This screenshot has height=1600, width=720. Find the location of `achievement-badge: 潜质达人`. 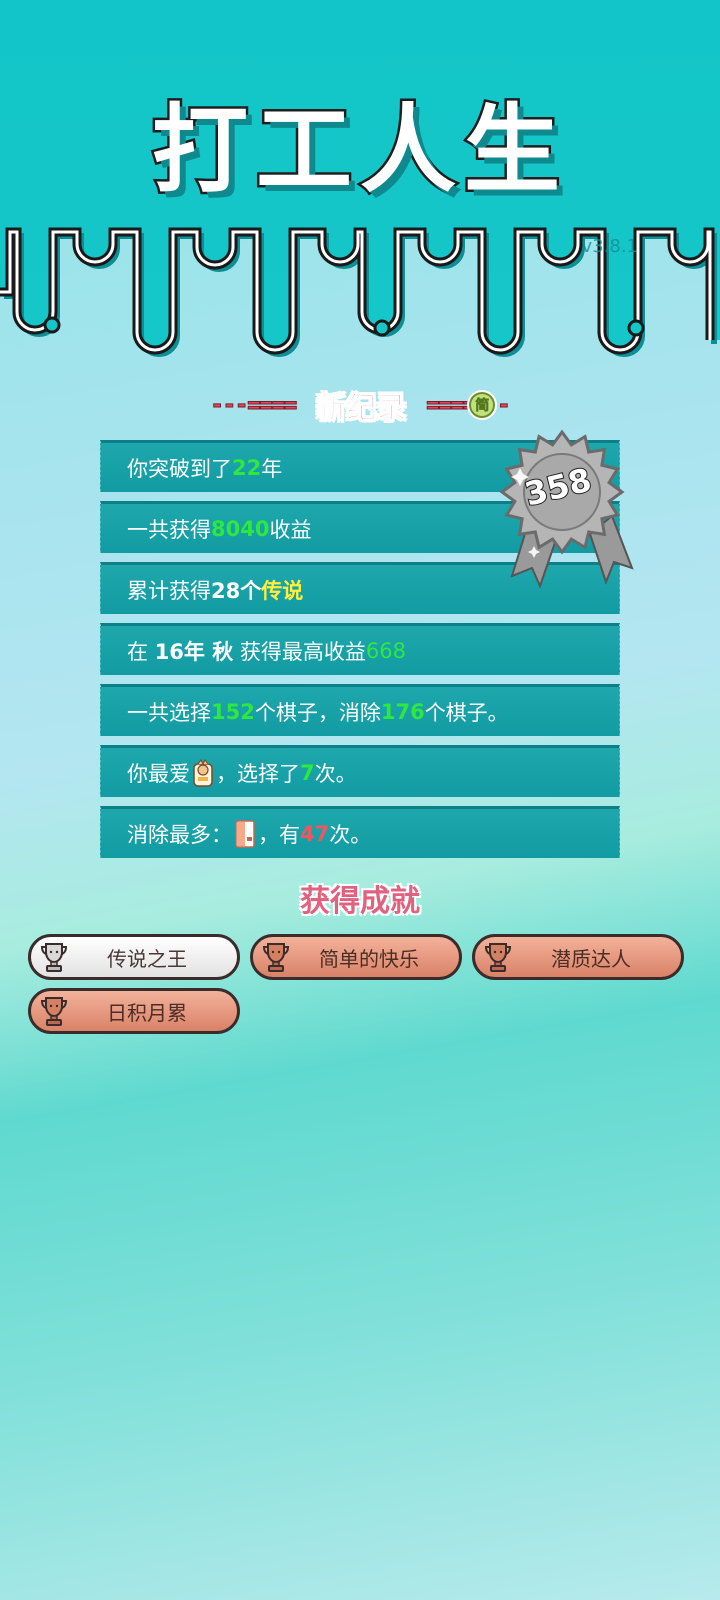

achievement-badge: 潜质达人 is located at coordinates (578, 957).